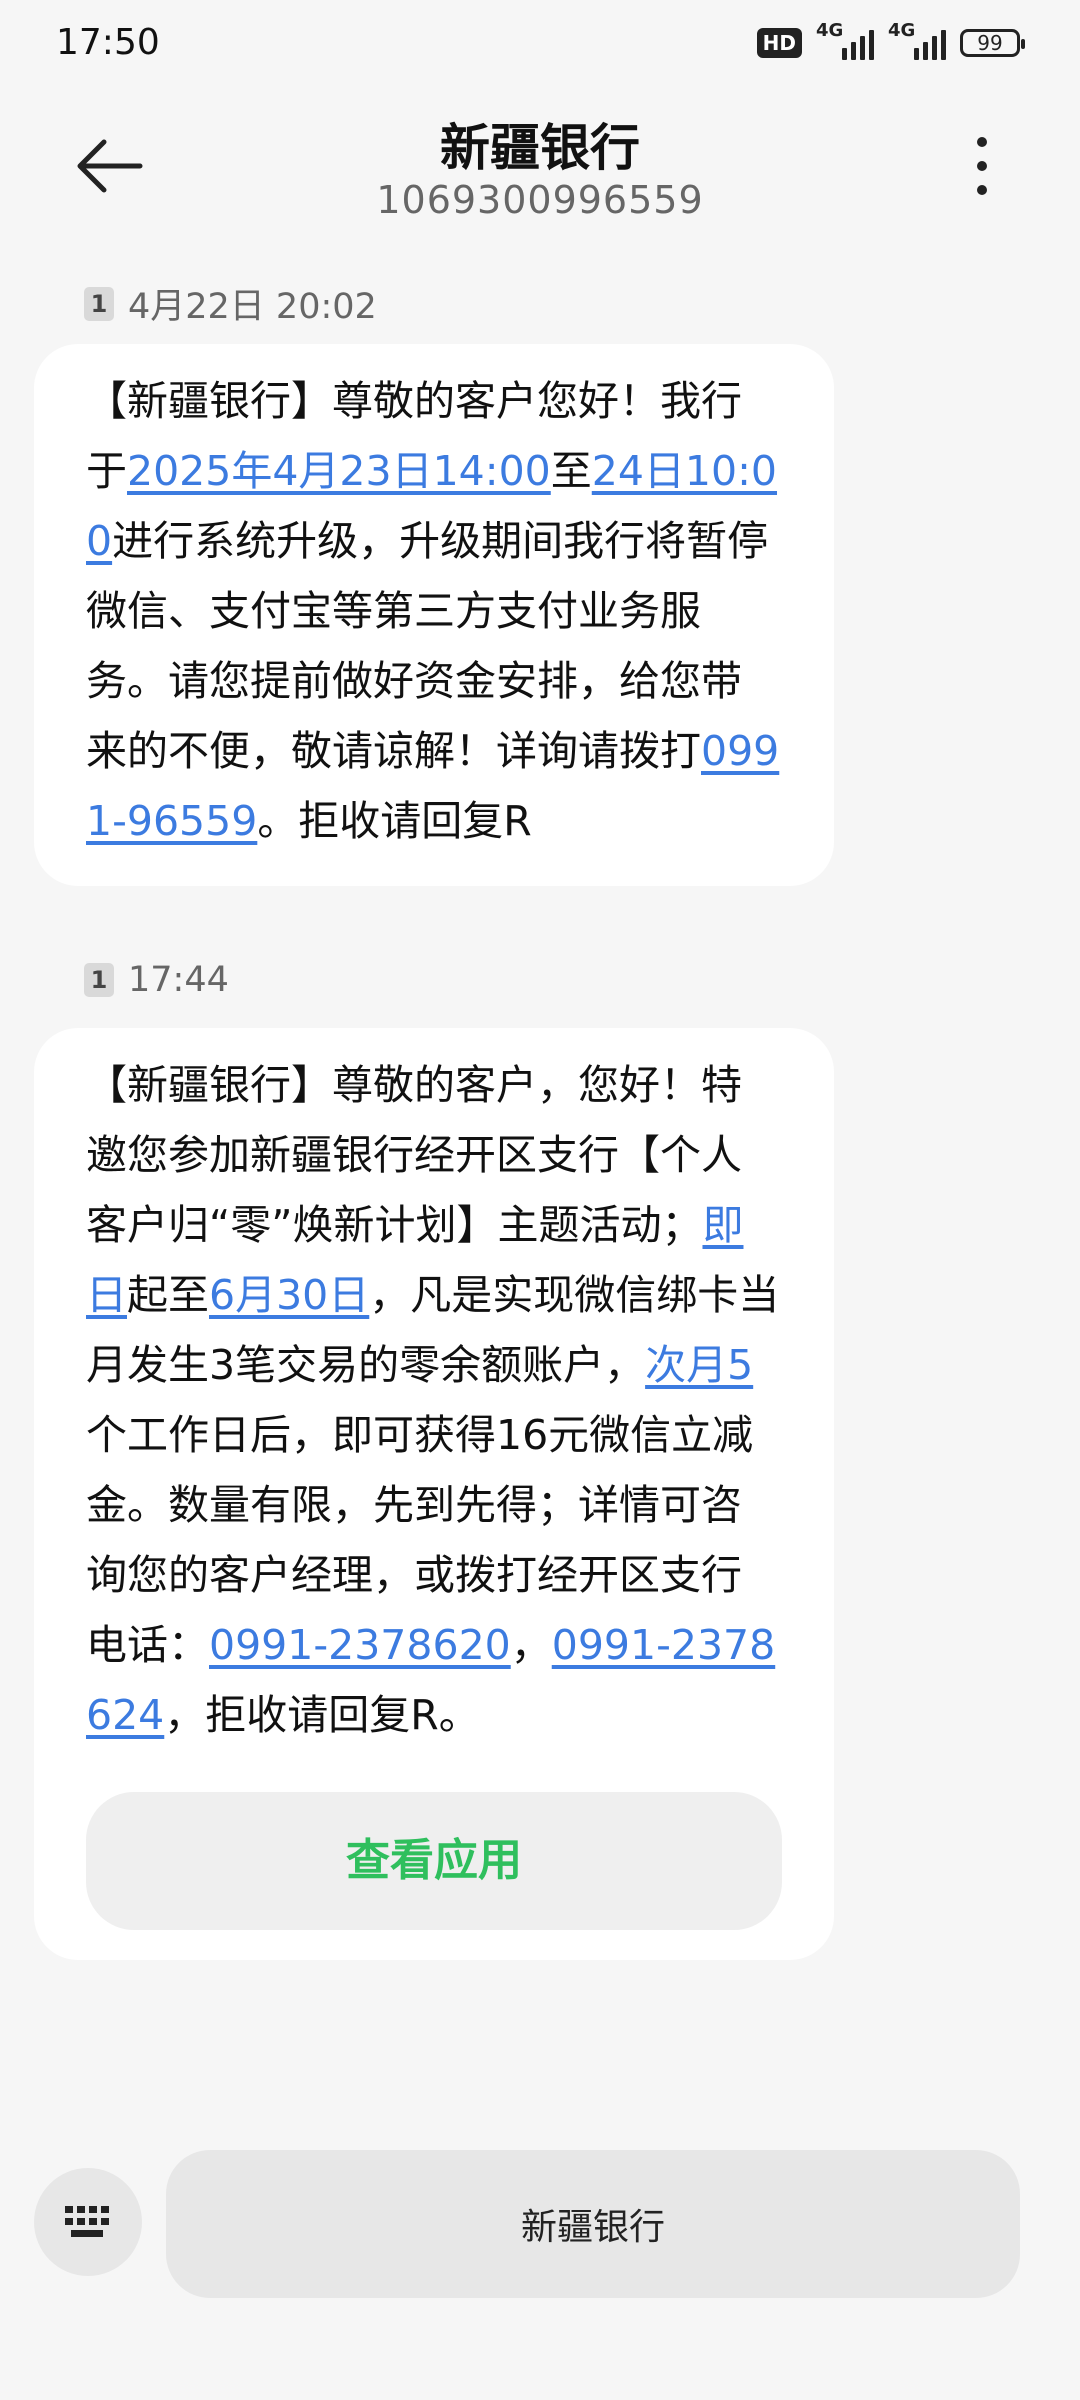 The image size is (1080, 2400). Describe the element at coordinates (360, 1645) in the screenshot. I see `message-link: 0991-2378620` at that location.